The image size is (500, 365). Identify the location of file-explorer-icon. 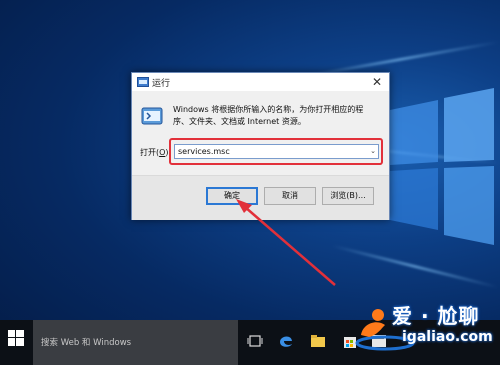
(318, 341).